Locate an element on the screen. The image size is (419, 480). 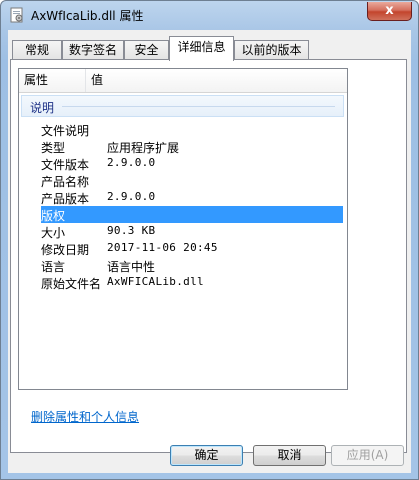
property-value: AxWFICALib.dll is located at coordinates (155, 281).